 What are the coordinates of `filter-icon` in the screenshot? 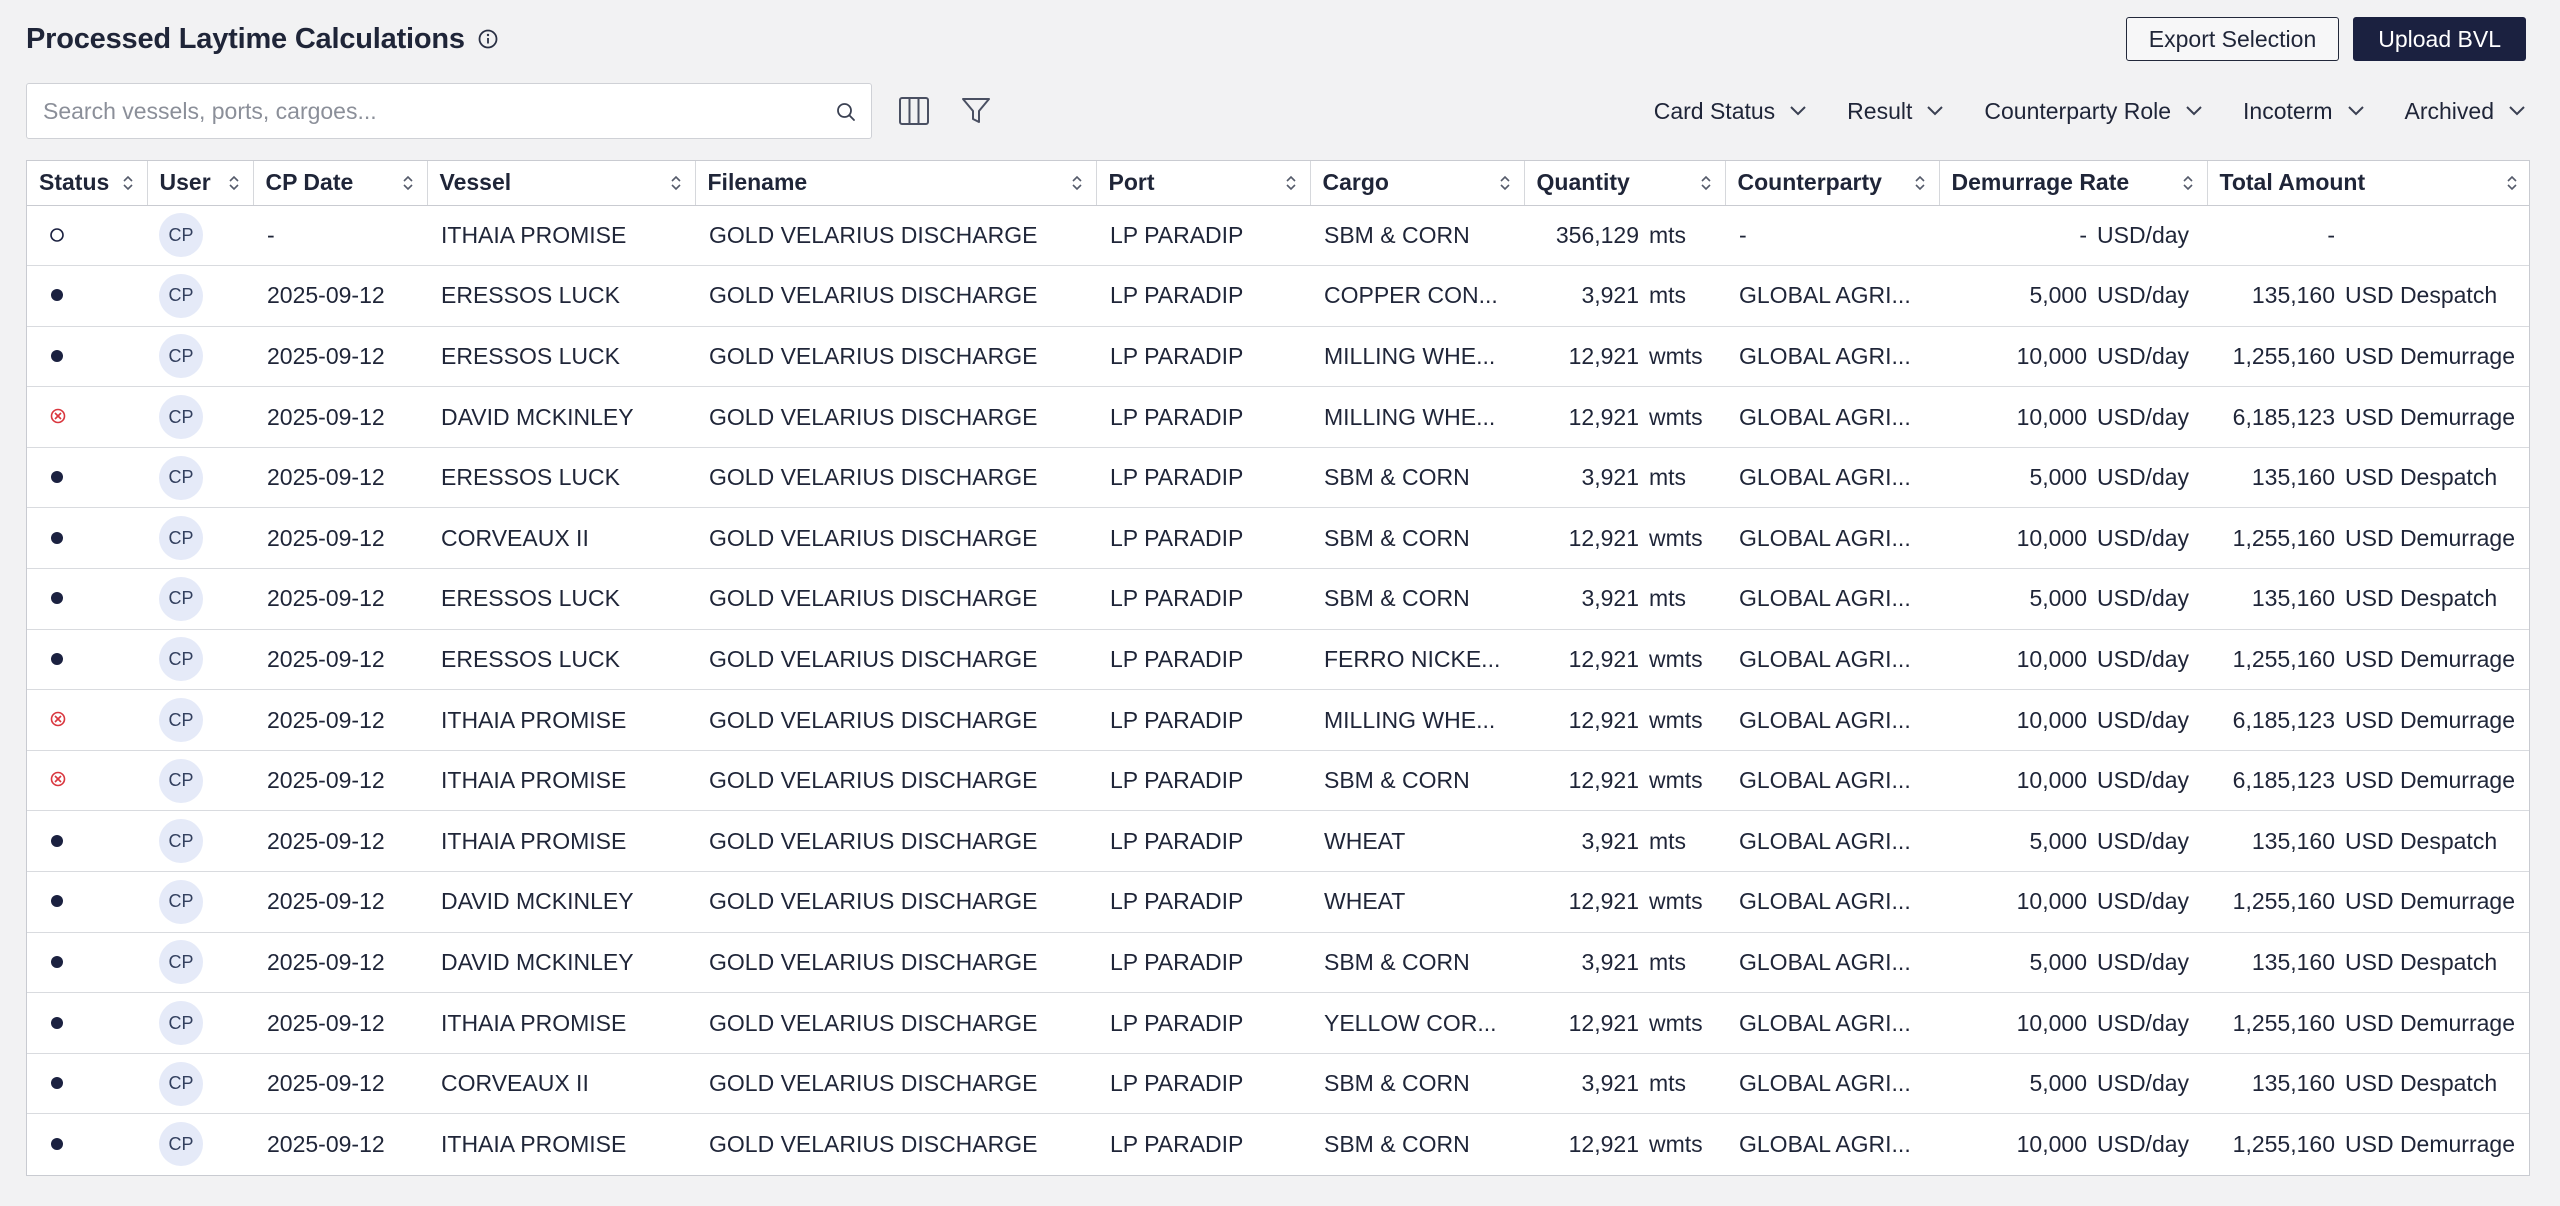 It's located at (976, 111).